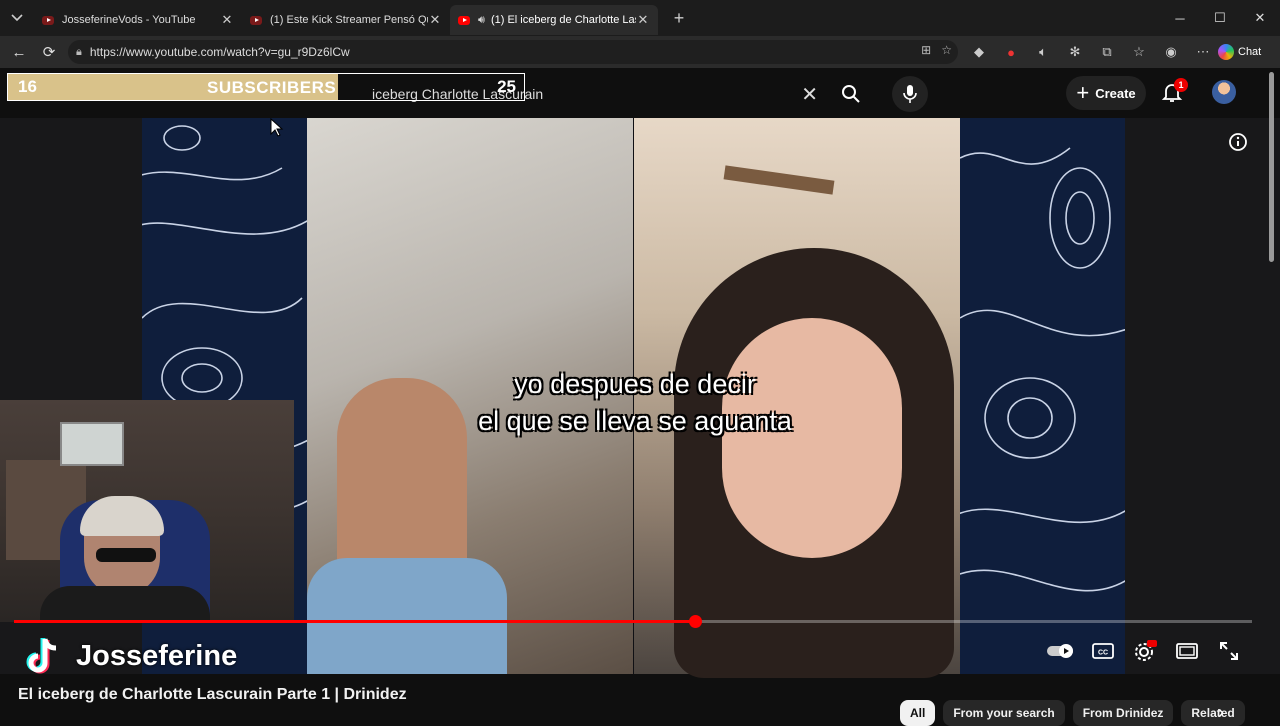 The width and height of the screenshot is (1280, 726). I want to click on autoplay-toggle-icon, so click(1060, 651).